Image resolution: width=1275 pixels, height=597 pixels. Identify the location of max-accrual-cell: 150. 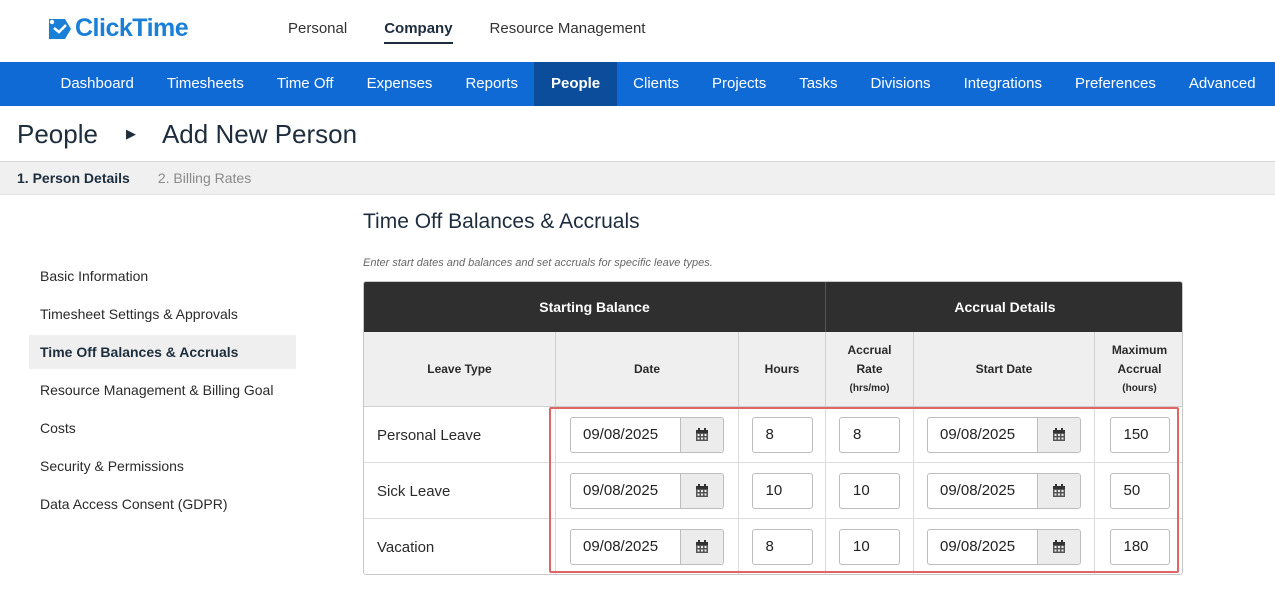
(1138, 435).